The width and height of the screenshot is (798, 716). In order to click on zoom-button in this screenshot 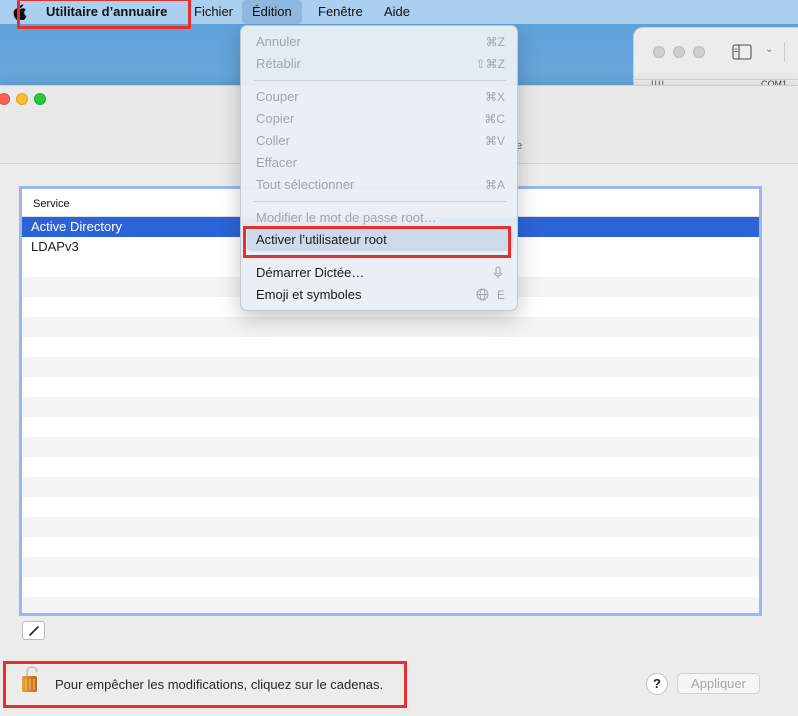, I will do `click(40, 99)`.